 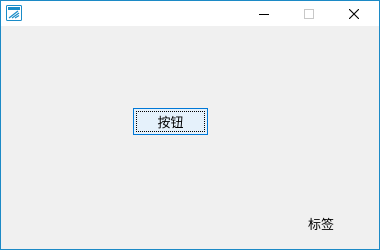 I want to click on minimize-button, so click(x=264, y=13).